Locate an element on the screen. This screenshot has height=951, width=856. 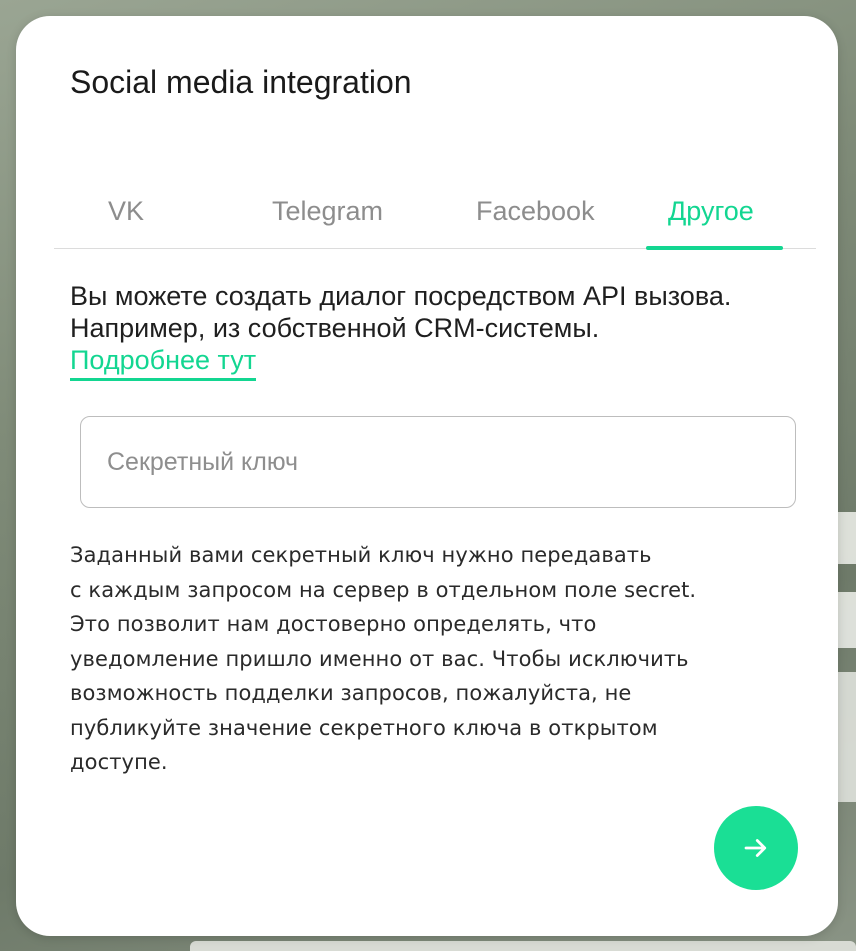
secret-key-input is located at coordinates (438, 462).